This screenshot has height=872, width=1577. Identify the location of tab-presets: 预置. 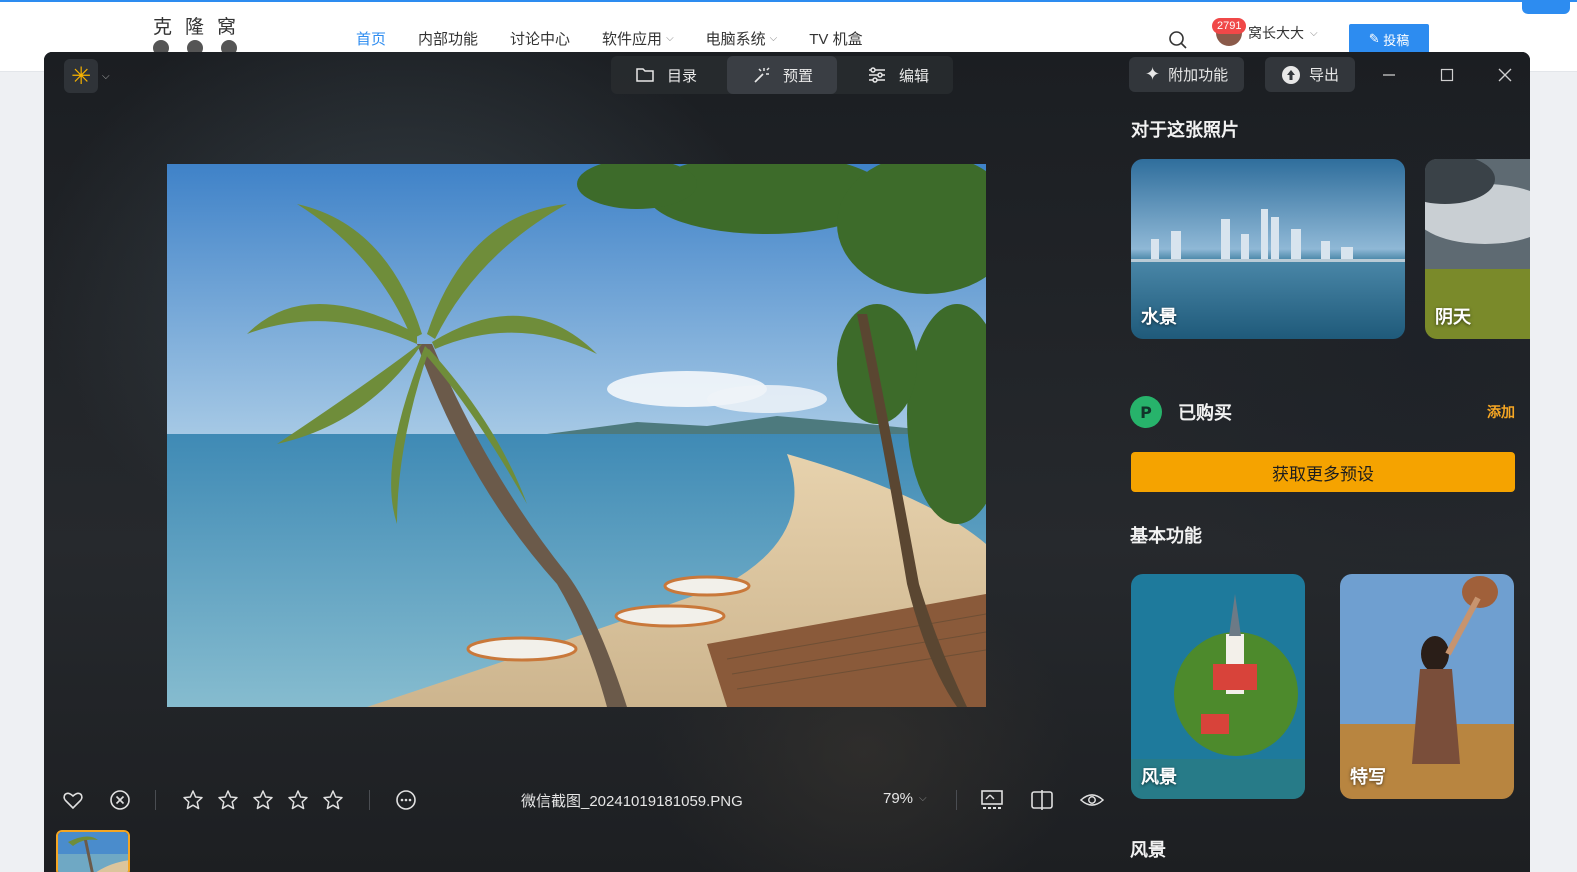
(782, 75).